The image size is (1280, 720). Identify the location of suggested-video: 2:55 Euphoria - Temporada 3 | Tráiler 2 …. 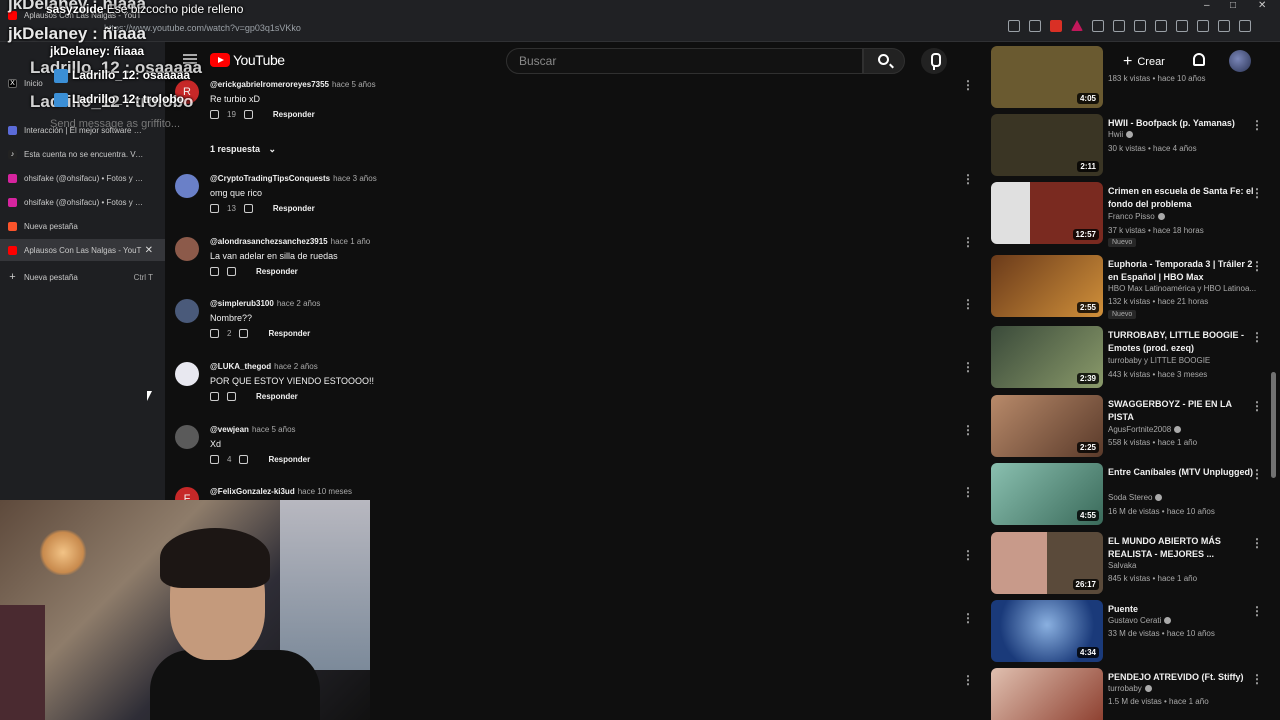
(1131, 287).